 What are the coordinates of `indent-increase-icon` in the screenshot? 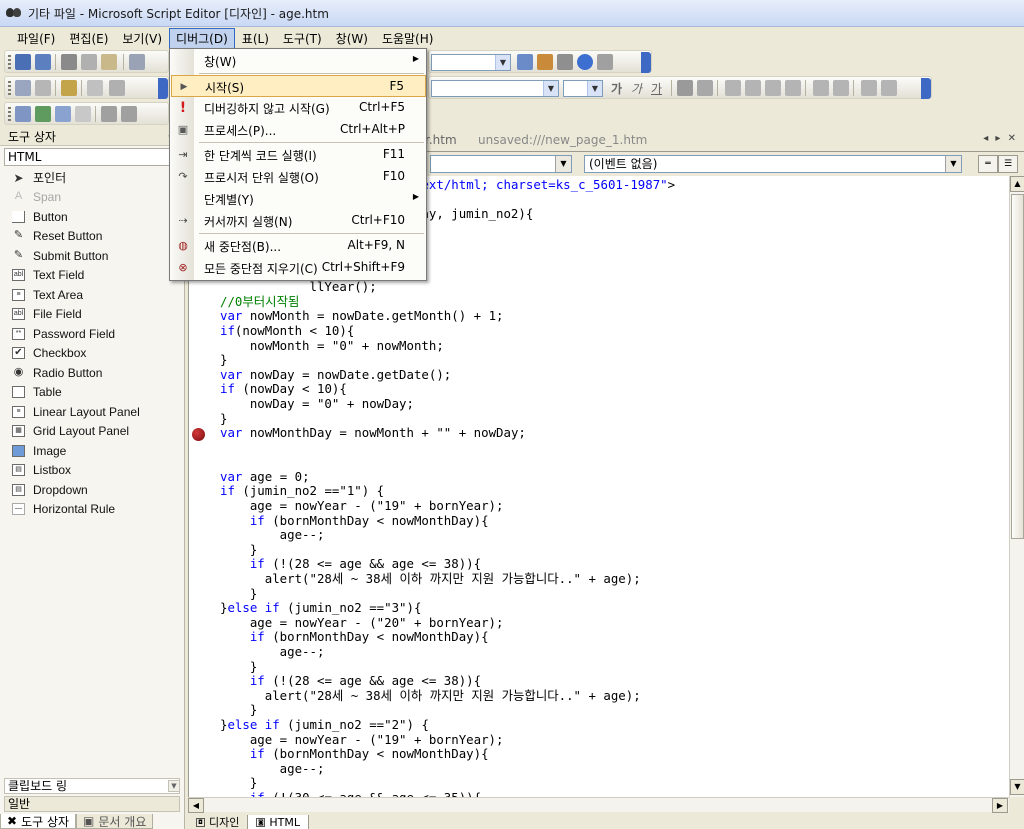 It's located at (129, 114).